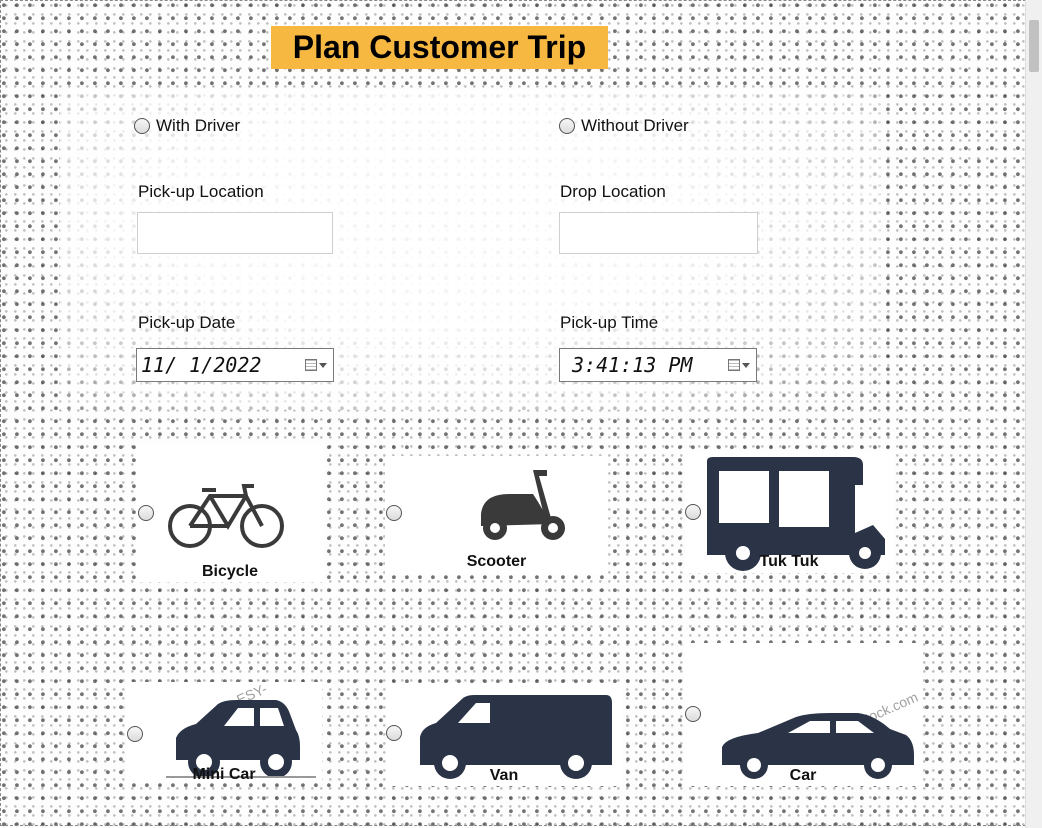  Describe the element at coordinates (613, 191) in the screenshot. I see `drop-location-label: Drop Location` at that location.